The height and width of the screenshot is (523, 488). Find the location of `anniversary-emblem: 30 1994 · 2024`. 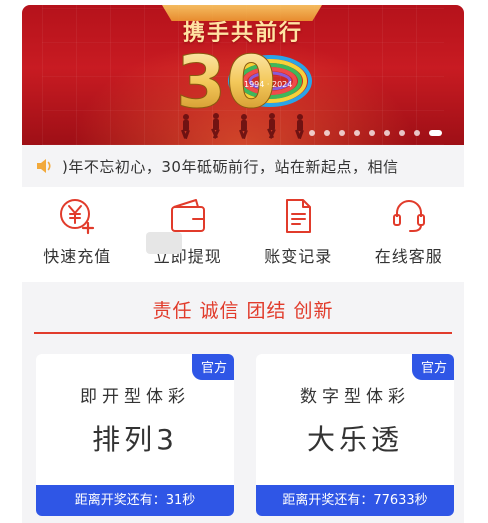

anniversary-emblem: 30 1994 · 2024 is located at coordinates (244, 78).